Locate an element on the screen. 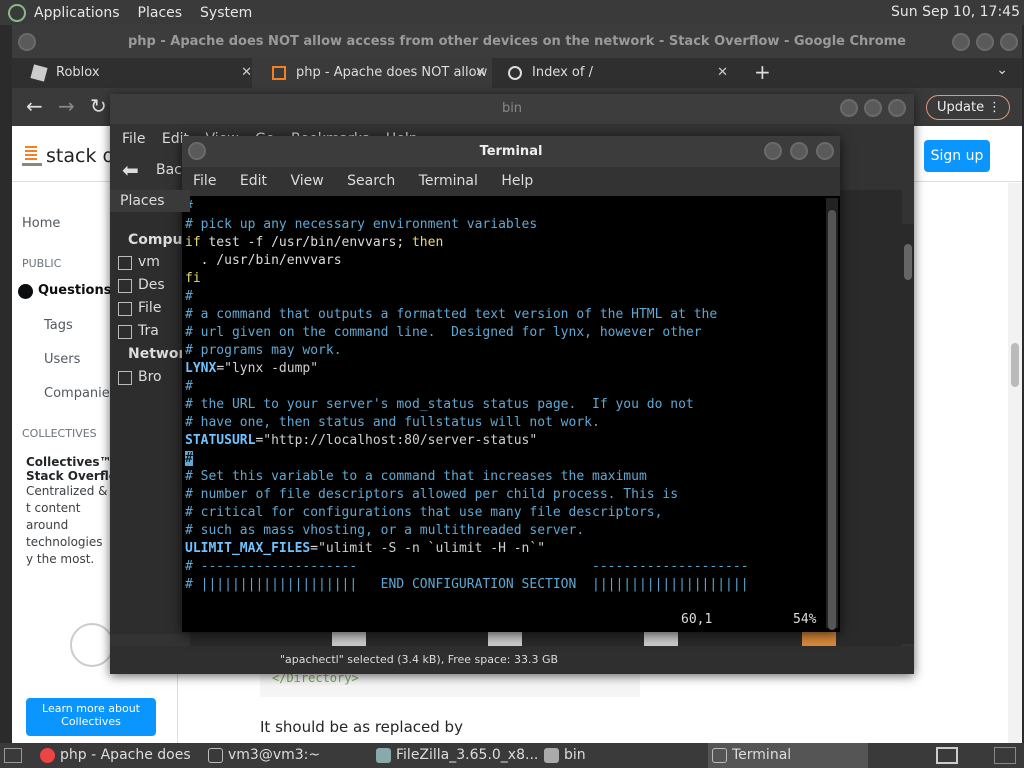  place-item: Des is located at coordinates (141, 285).